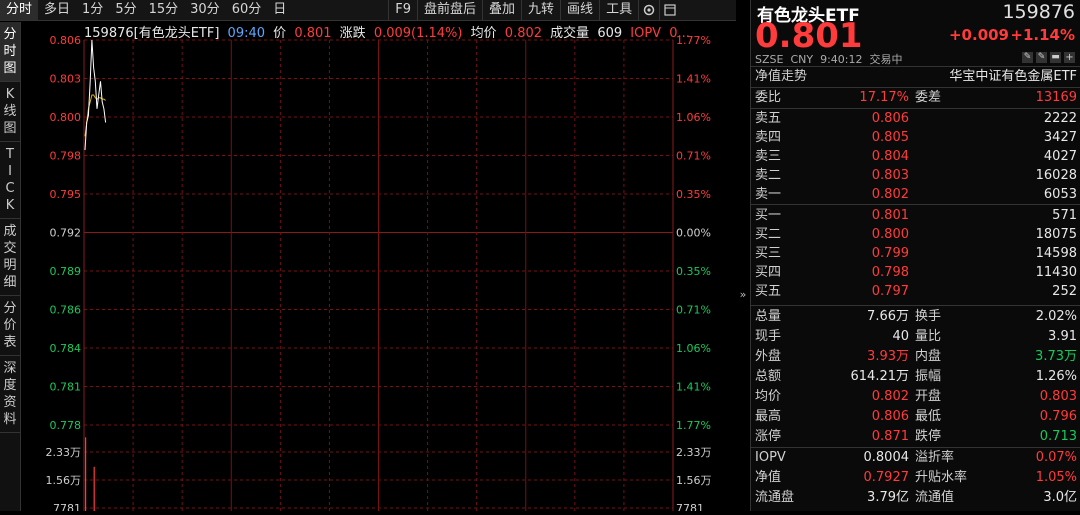 The height and width of the screenshot is (515, 1080). What do you see at coordinates (92, 10) in the screenshot?
I see `tab-1min: 1分` at bounding box center [92, 10].